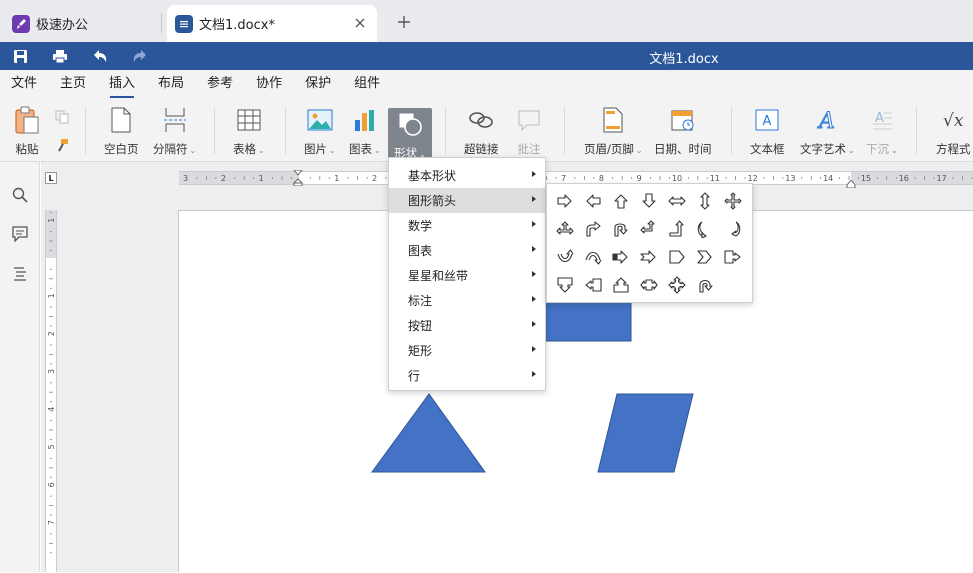  I want to click on right-arrow-icon, so click(565, 201).